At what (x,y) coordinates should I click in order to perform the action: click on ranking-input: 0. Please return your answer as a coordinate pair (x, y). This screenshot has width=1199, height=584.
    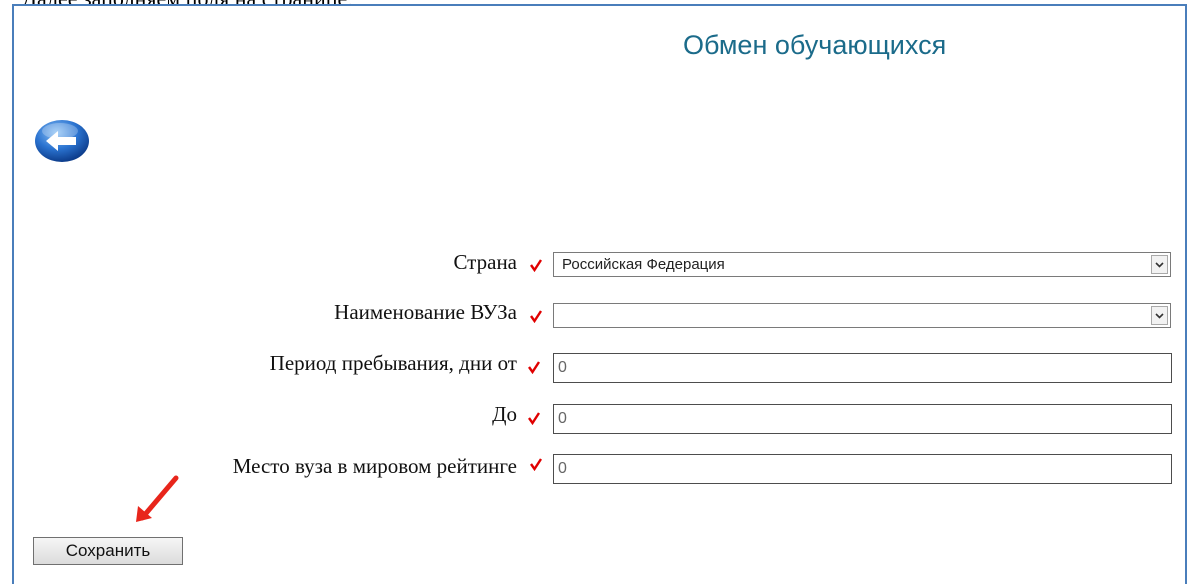
    Looking at the image, I should click on (862, 469).